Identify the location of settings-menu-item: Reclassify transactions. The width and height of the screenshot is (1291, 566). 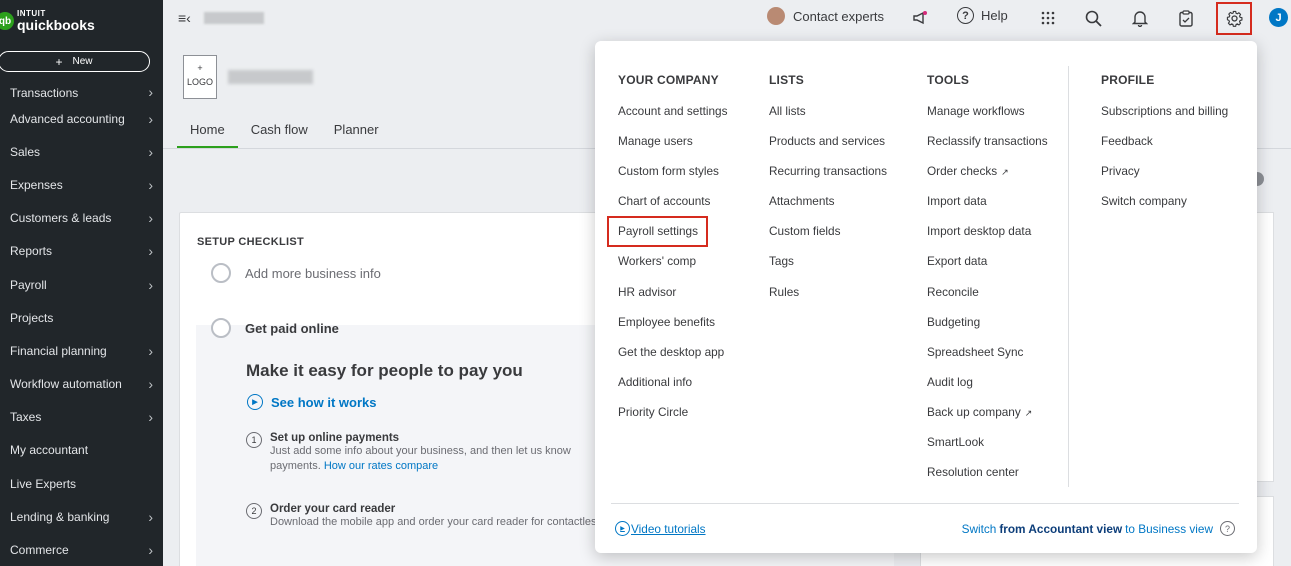
(987, 149).